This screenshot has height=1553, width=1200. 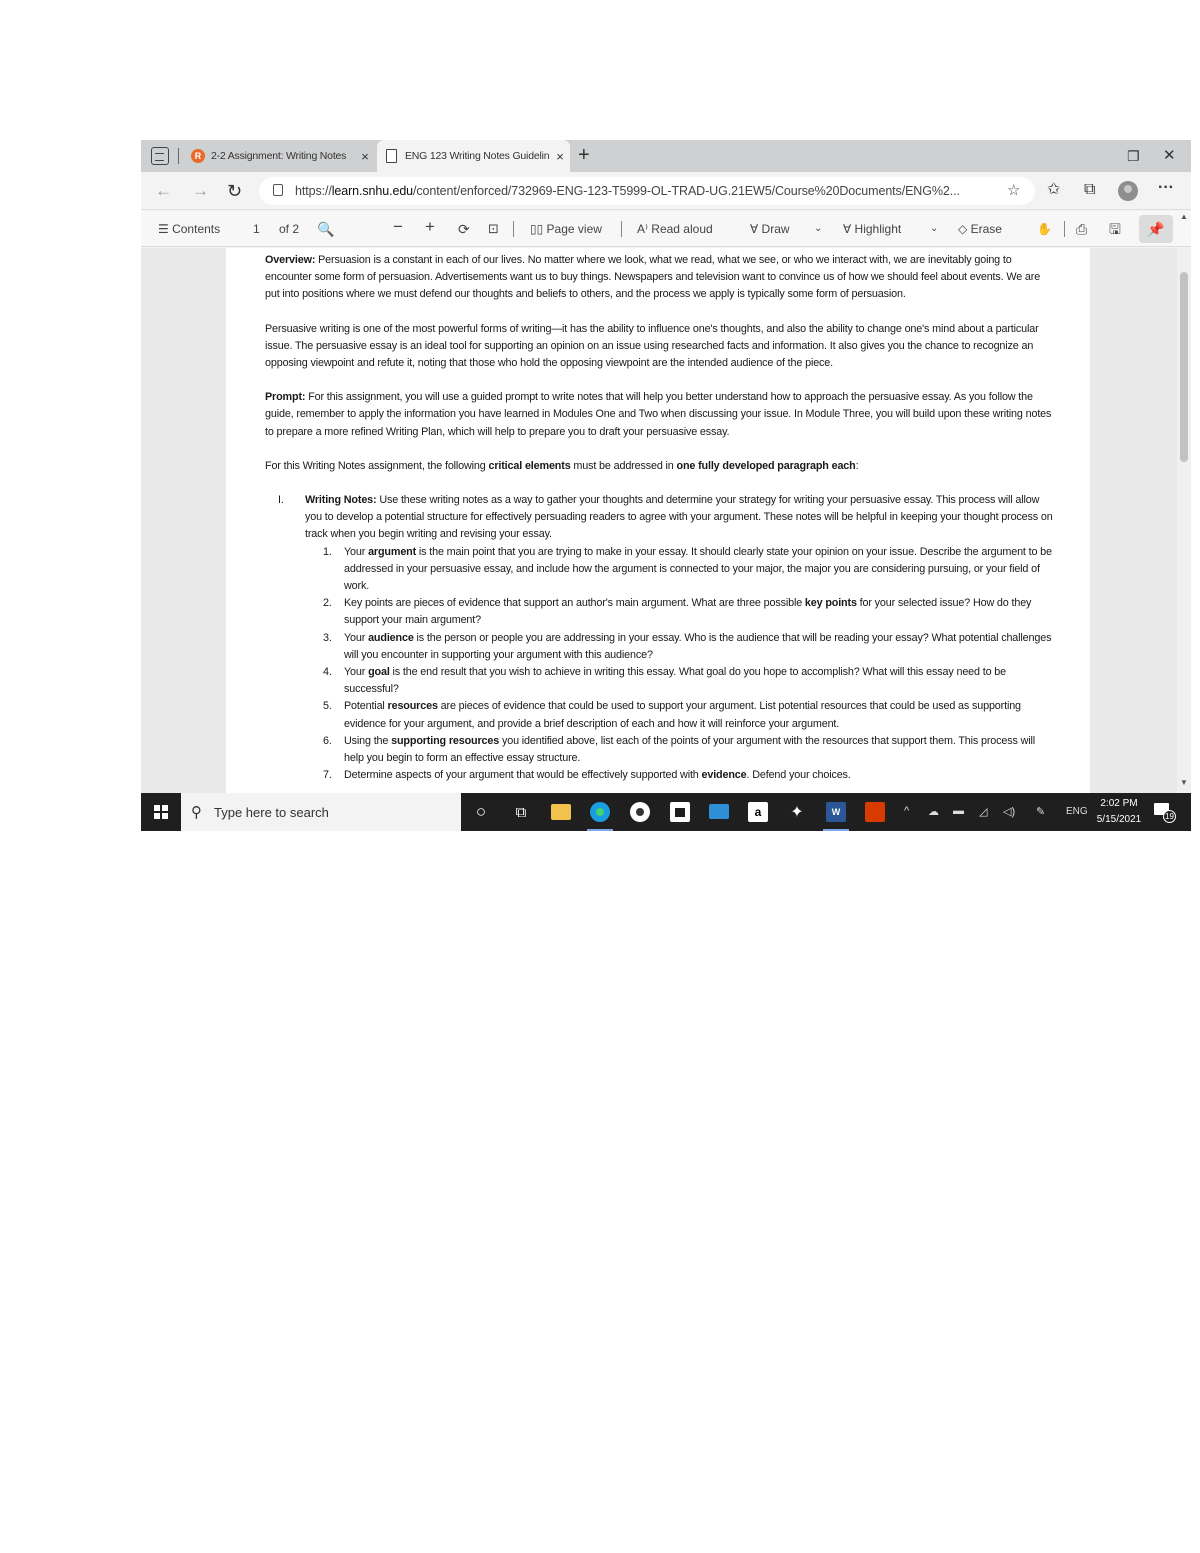 What do you see at coordinates (1013, 190) in the screenshot?
I see `add-favorite-icon: ☆` at bounding box center [1013, 190].